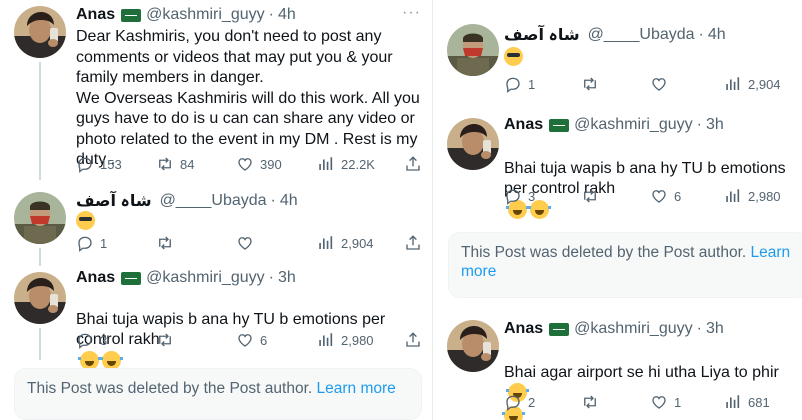 This screenshot has width=802, height=420. I want to click on post-actions: 2 1 681, so click(649, 402).